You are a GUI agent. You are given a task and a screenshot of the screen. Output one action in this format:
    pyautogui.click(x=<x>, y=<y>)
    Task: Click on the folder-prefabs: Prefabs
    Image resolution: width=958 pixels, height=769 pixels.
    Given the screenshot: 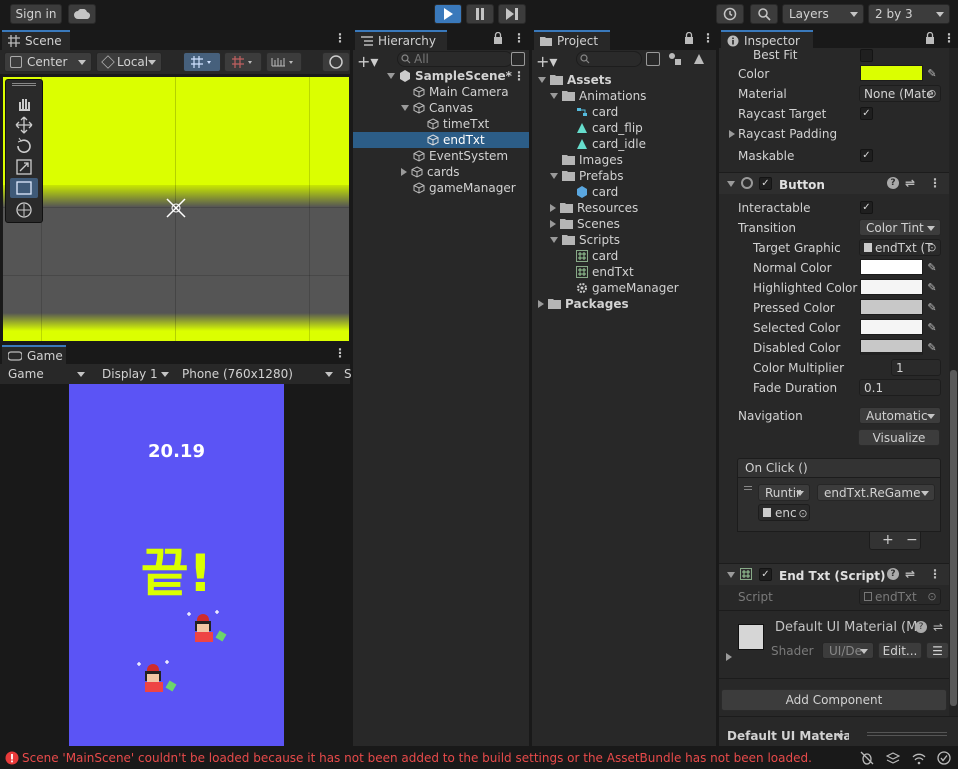 What is the action you would take?
    pyautogui.click(x=587, y=176)
    